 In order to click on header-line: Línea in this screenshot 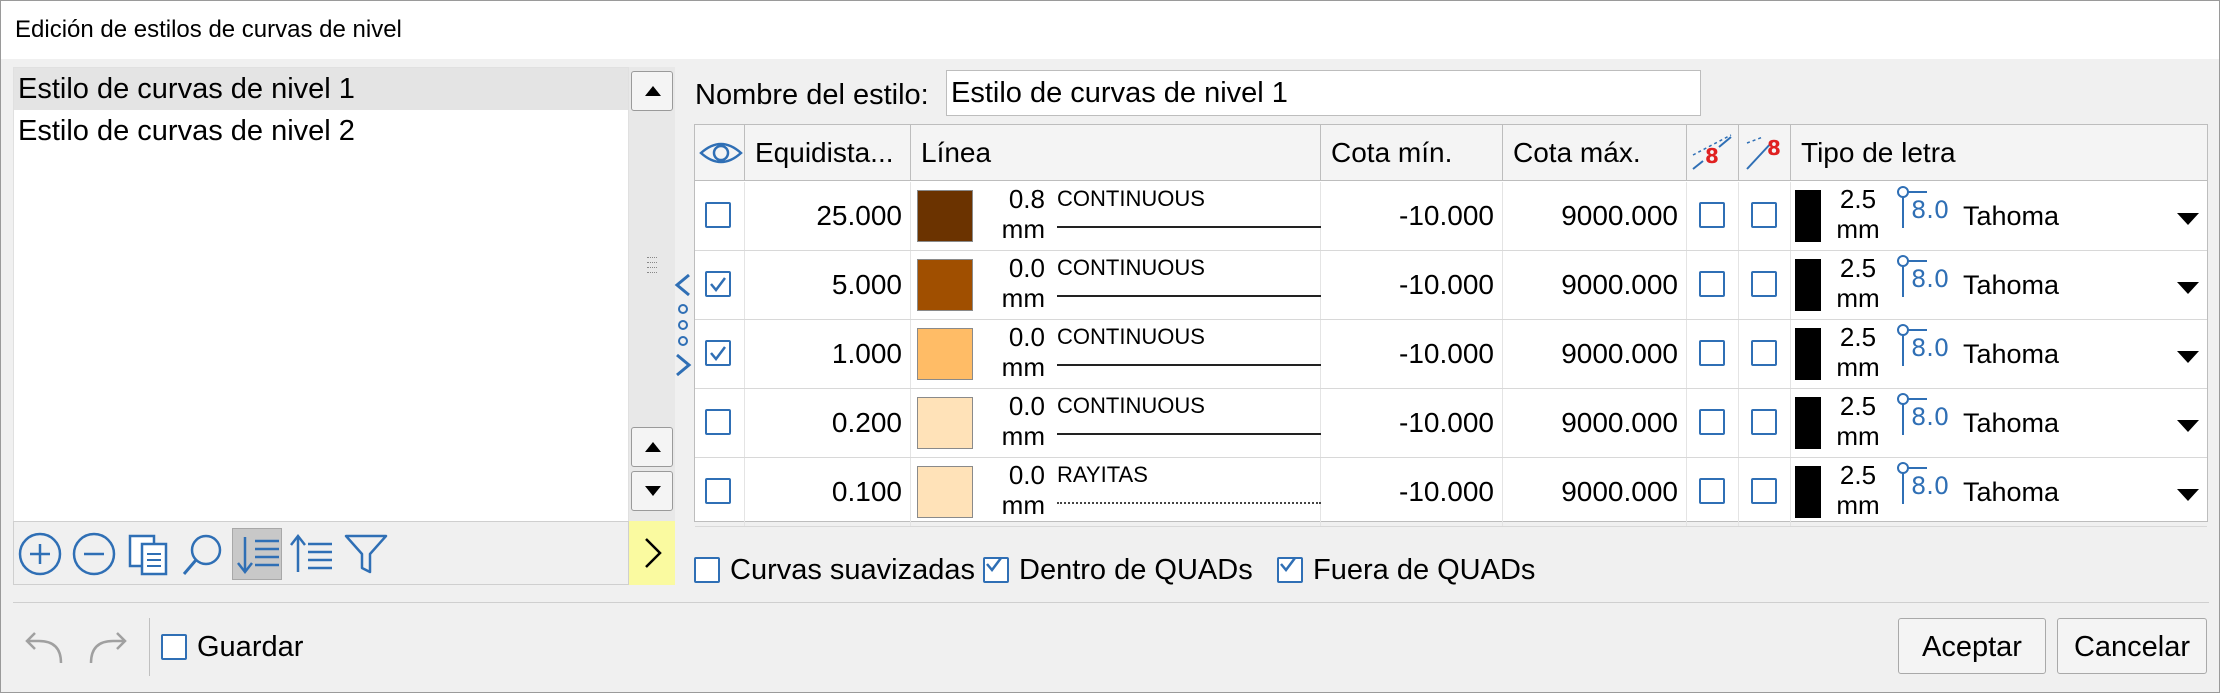, I will do `click(1116, 153)`.